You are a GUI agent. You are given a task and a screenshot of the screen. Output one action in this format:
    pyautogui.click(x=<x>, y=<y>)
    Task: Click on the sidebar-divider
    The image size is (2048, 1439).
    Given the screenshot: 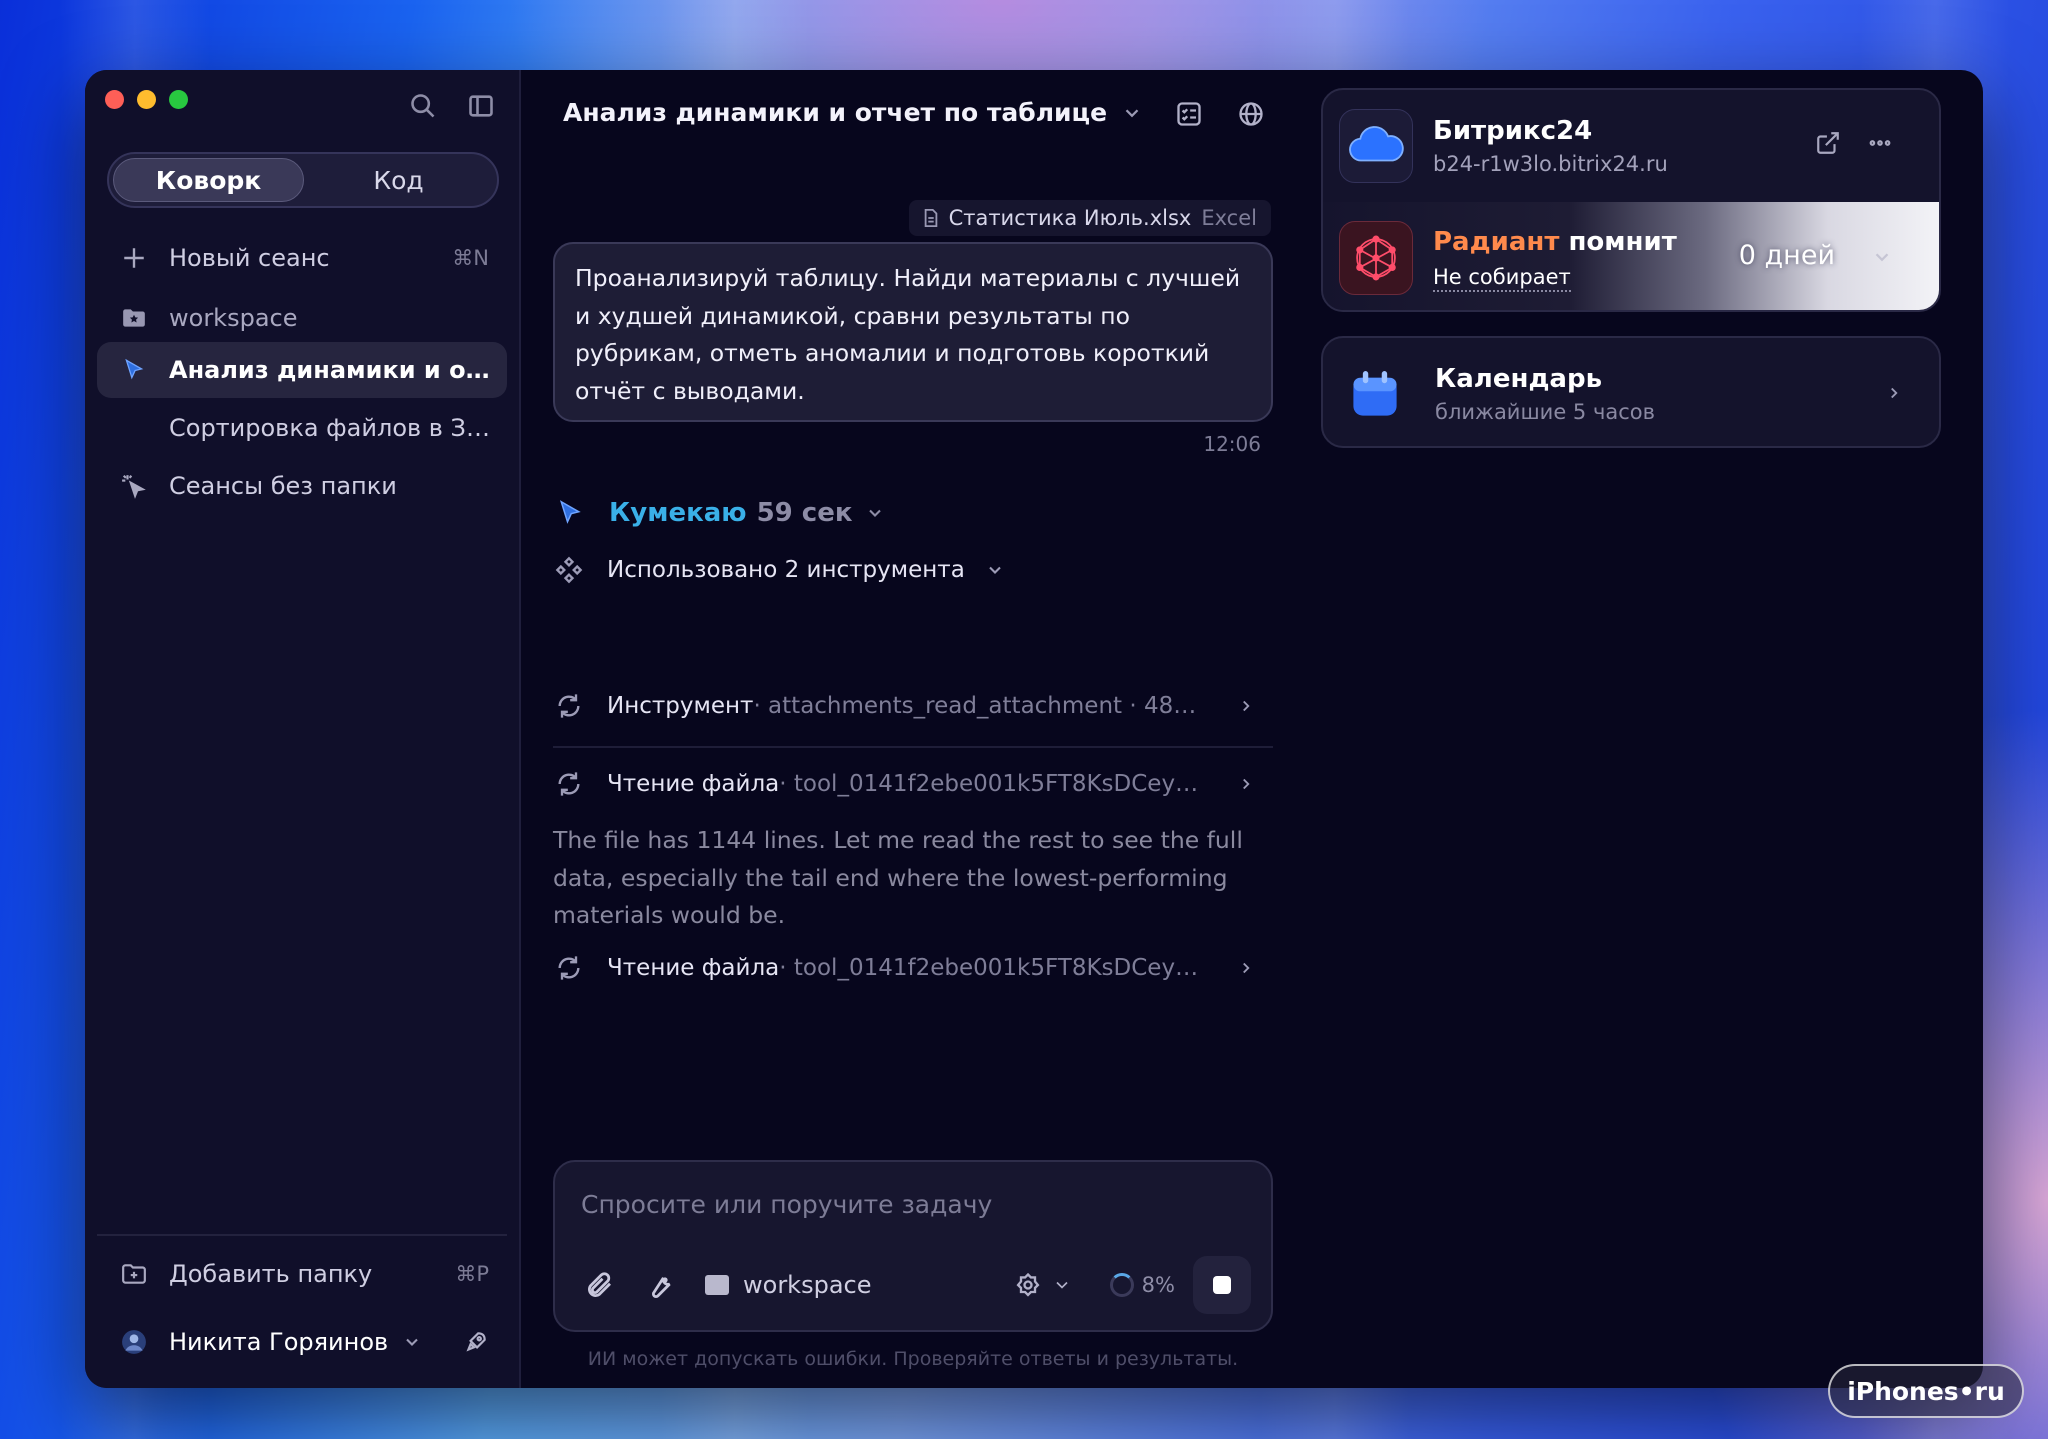 What is the action you would take?
    pyautogui.click(x=302, y=1235)
    